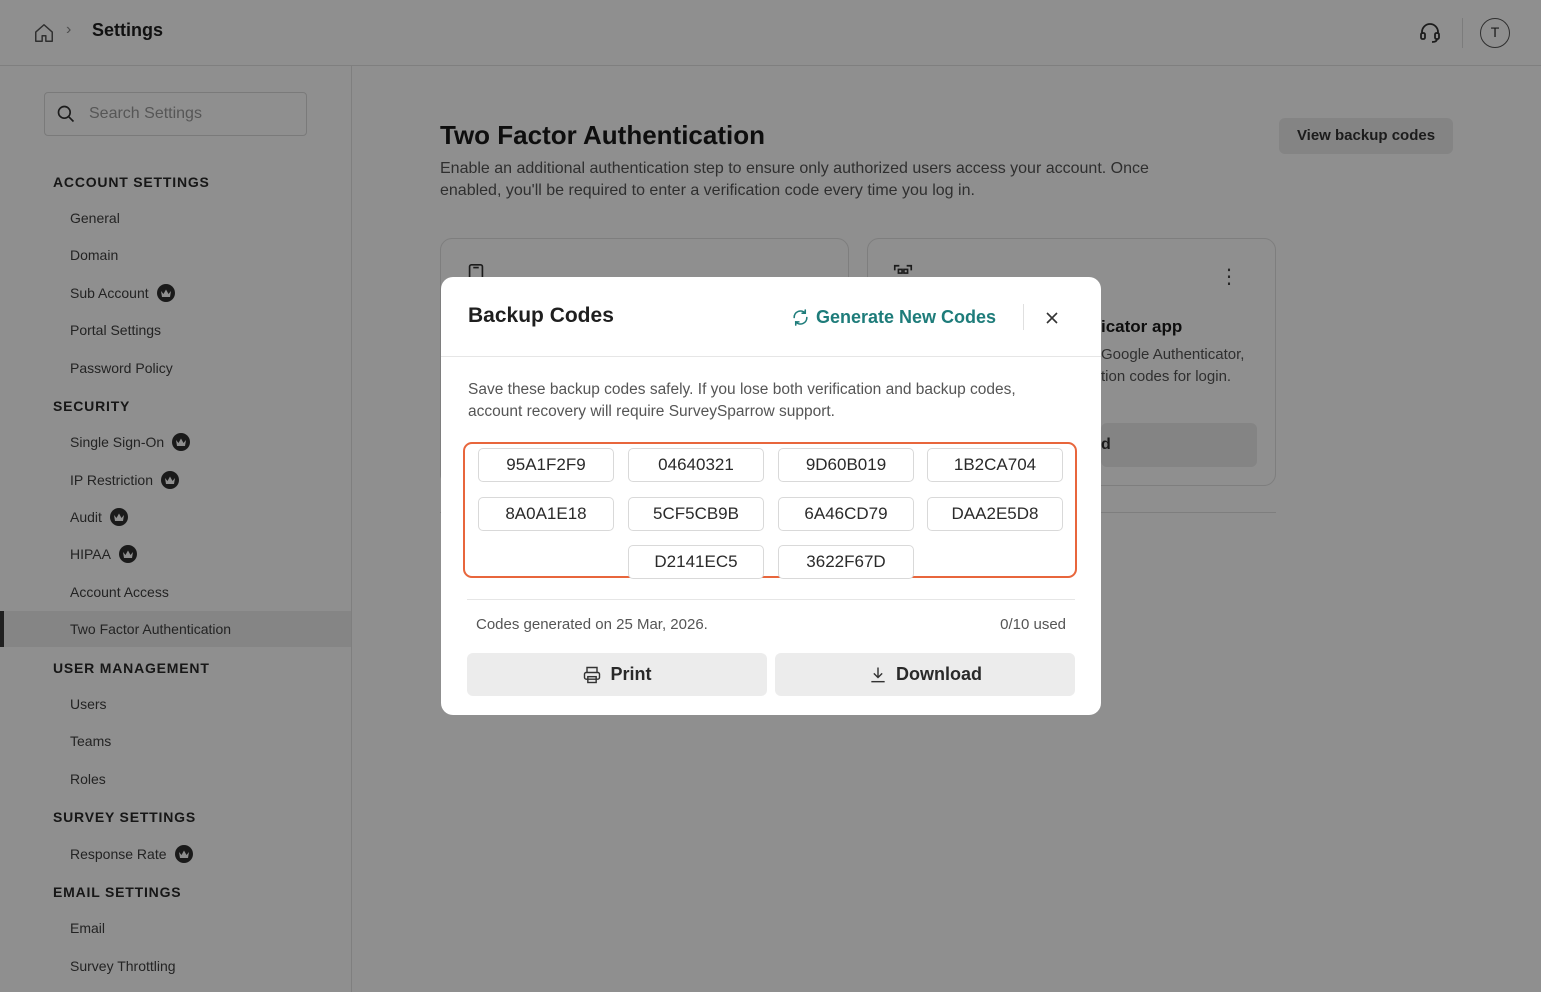  I want to click on backup-code: 1B2CA704, so click(995, 465).